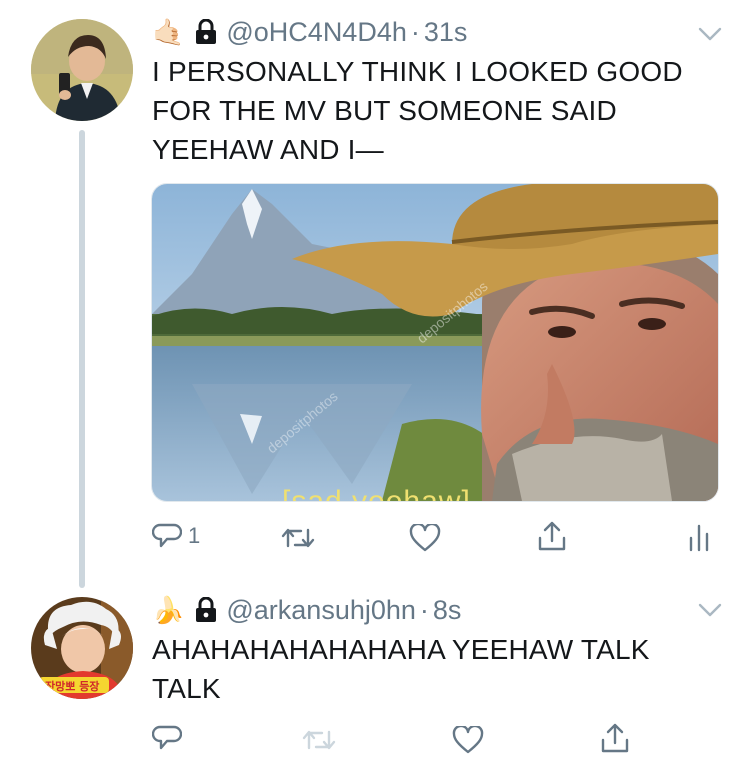  What do you see at coordinates (375, 538) in the screenshot?
I see `tweet-actions: 1` at bounding box center [375, 538].